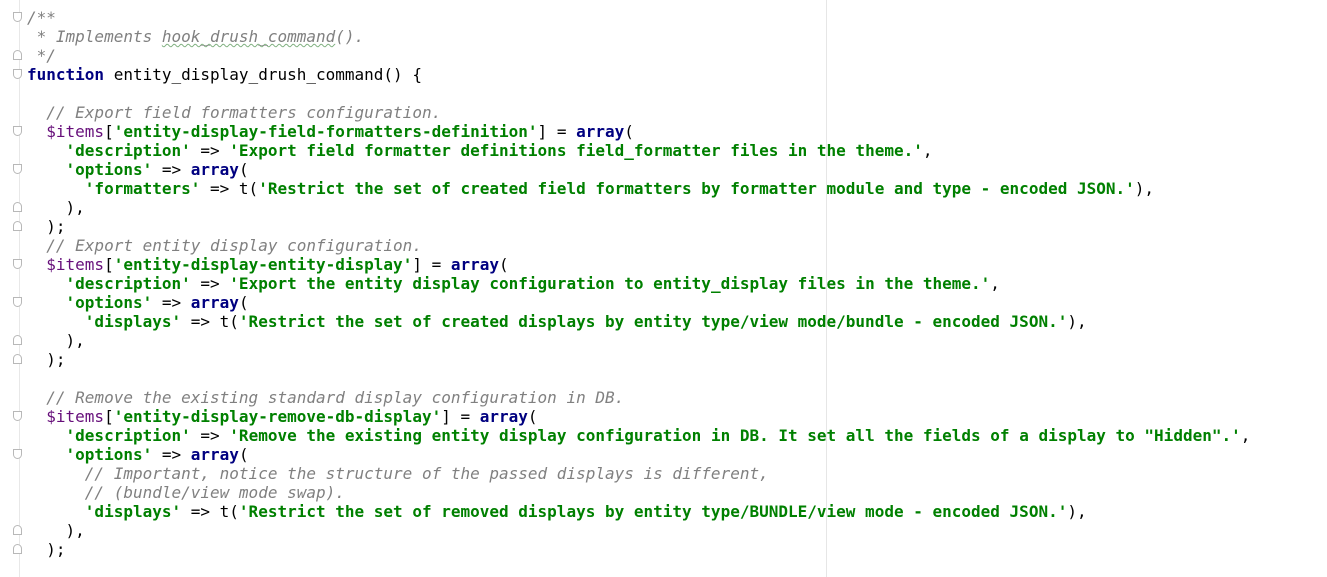 Image resolution: width=1327 pixels, height=577 pixels. What do you see at coordinates (13, 288) in the screenshot?
I see `editor-gutter` at bounding box center [13, 288].